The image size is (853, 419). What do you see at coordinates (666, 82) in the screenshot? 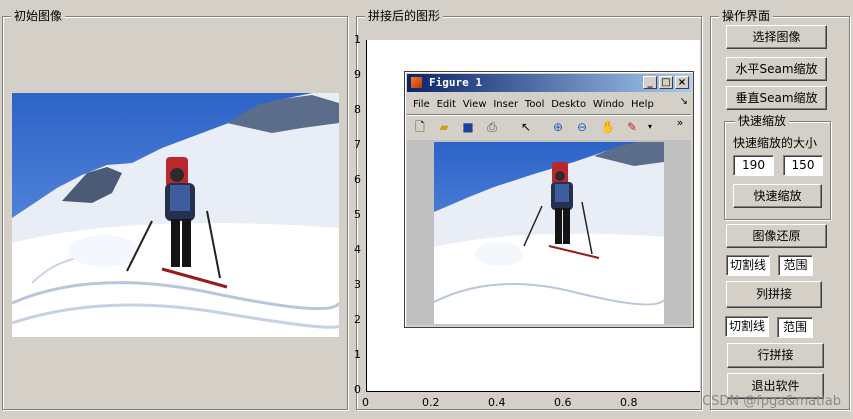
I see `maximize-icon: □` at bounding box center [666, 82].